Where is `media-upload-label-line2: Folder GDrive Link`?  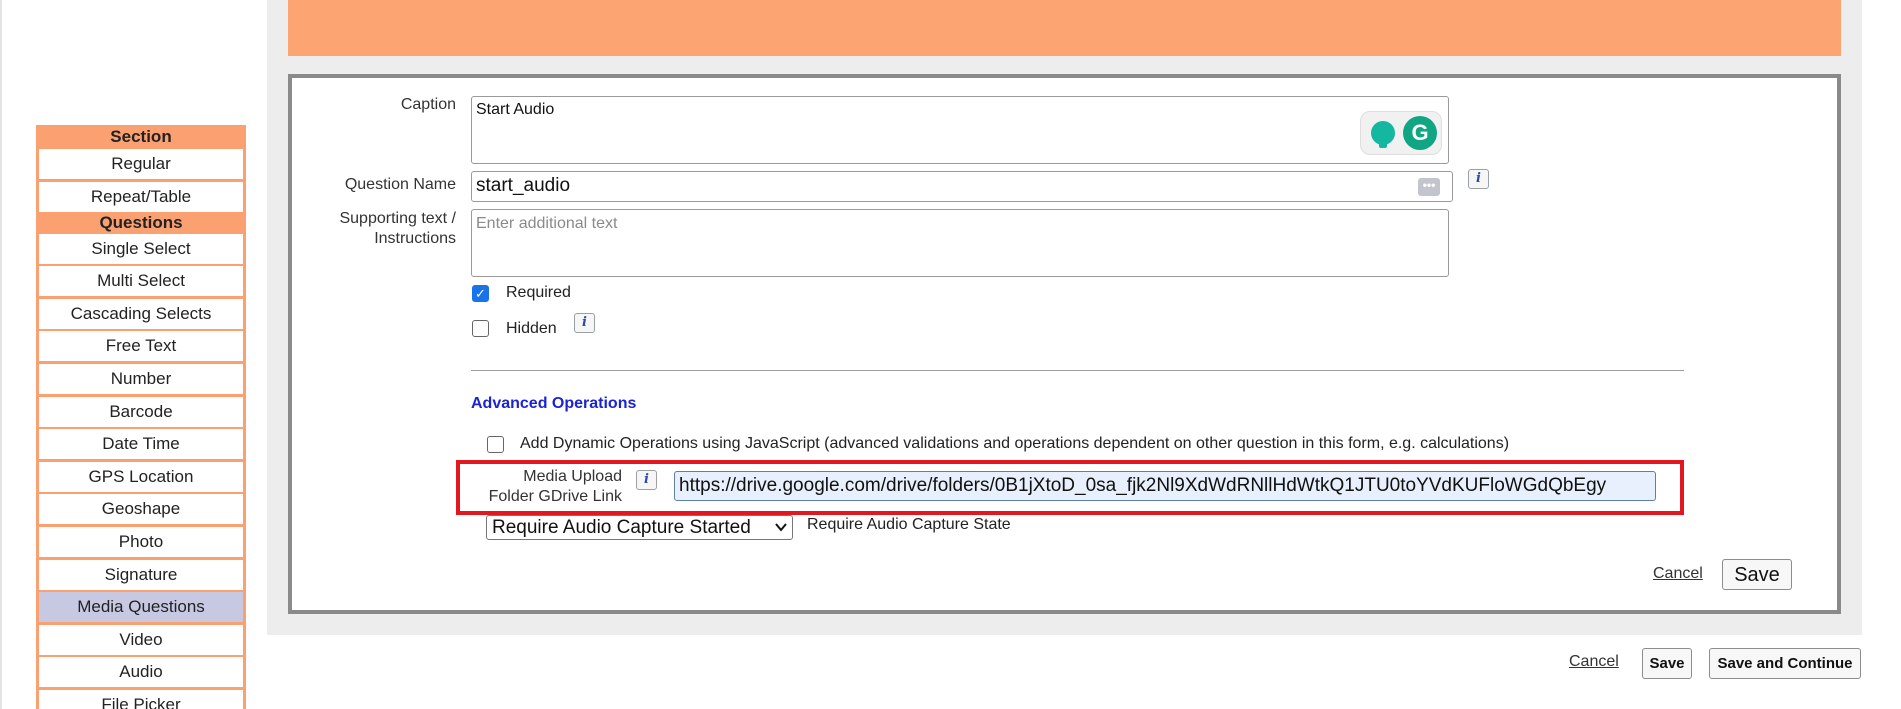 media-upload-label-line2: Folder GDrive Link is located at coordinates (555, 496).